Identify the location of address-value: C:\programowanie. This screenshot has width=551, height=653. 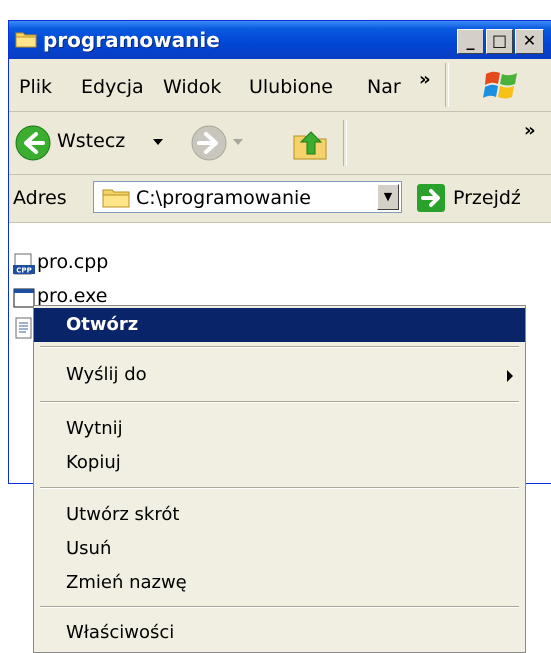
(223, 198).